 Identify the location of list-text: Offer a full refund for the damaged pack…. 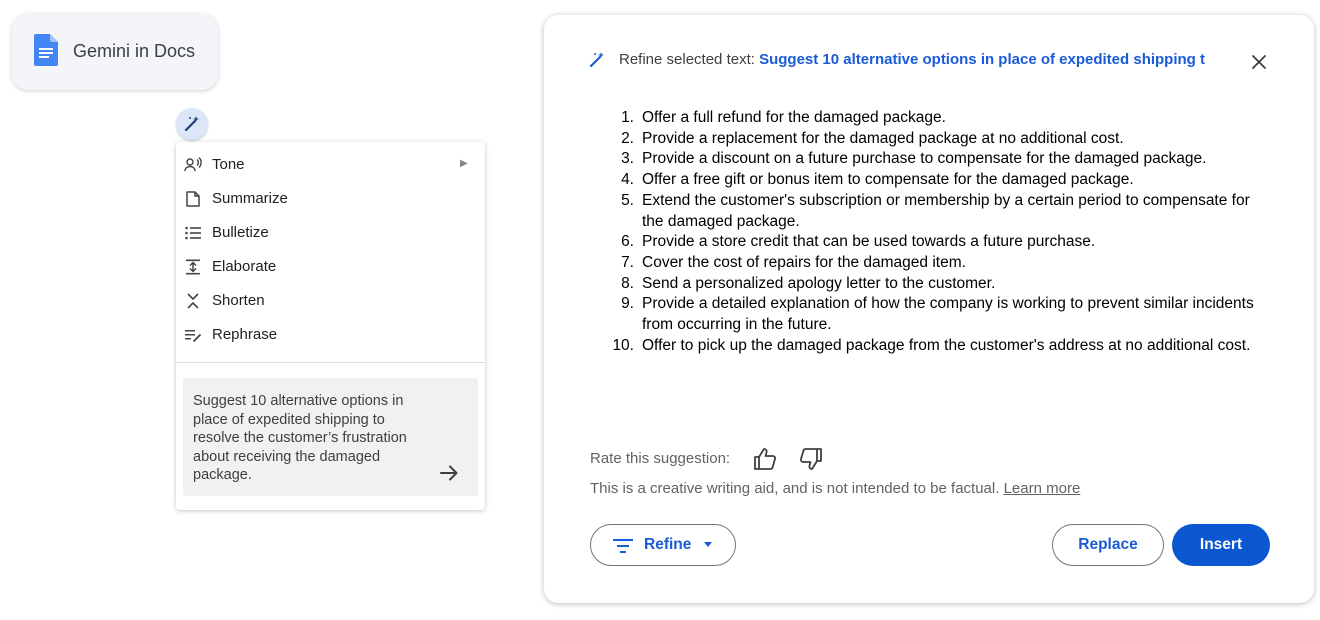
(794, 117).